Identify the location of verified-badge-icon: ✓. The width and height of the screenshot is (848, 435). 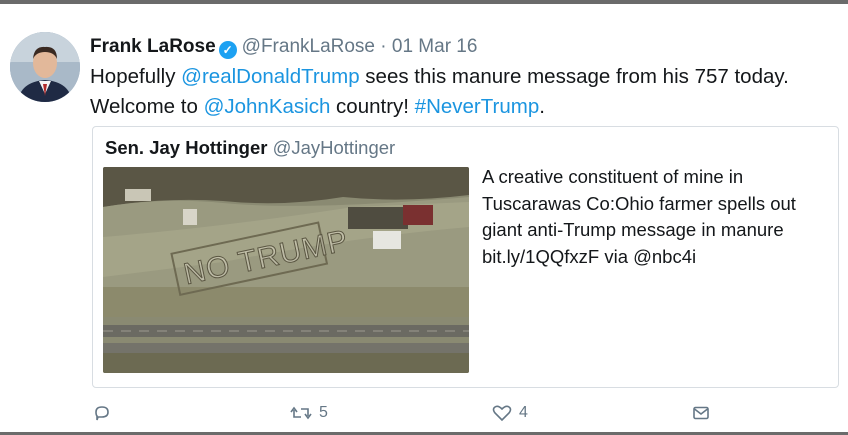
(227, 50).